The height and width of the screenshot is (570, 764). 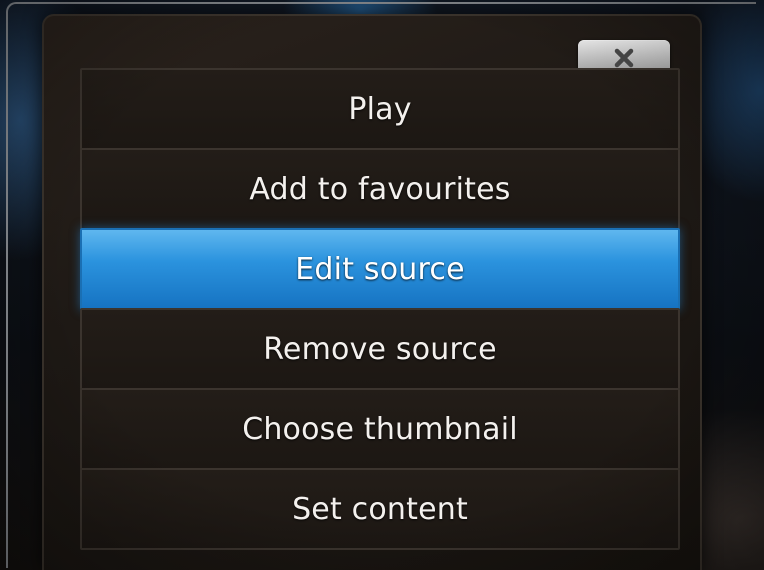 What do you see at coordinates (624, 58) in the screenshot?
I see `close-icon` at bounding box center [624, 58].